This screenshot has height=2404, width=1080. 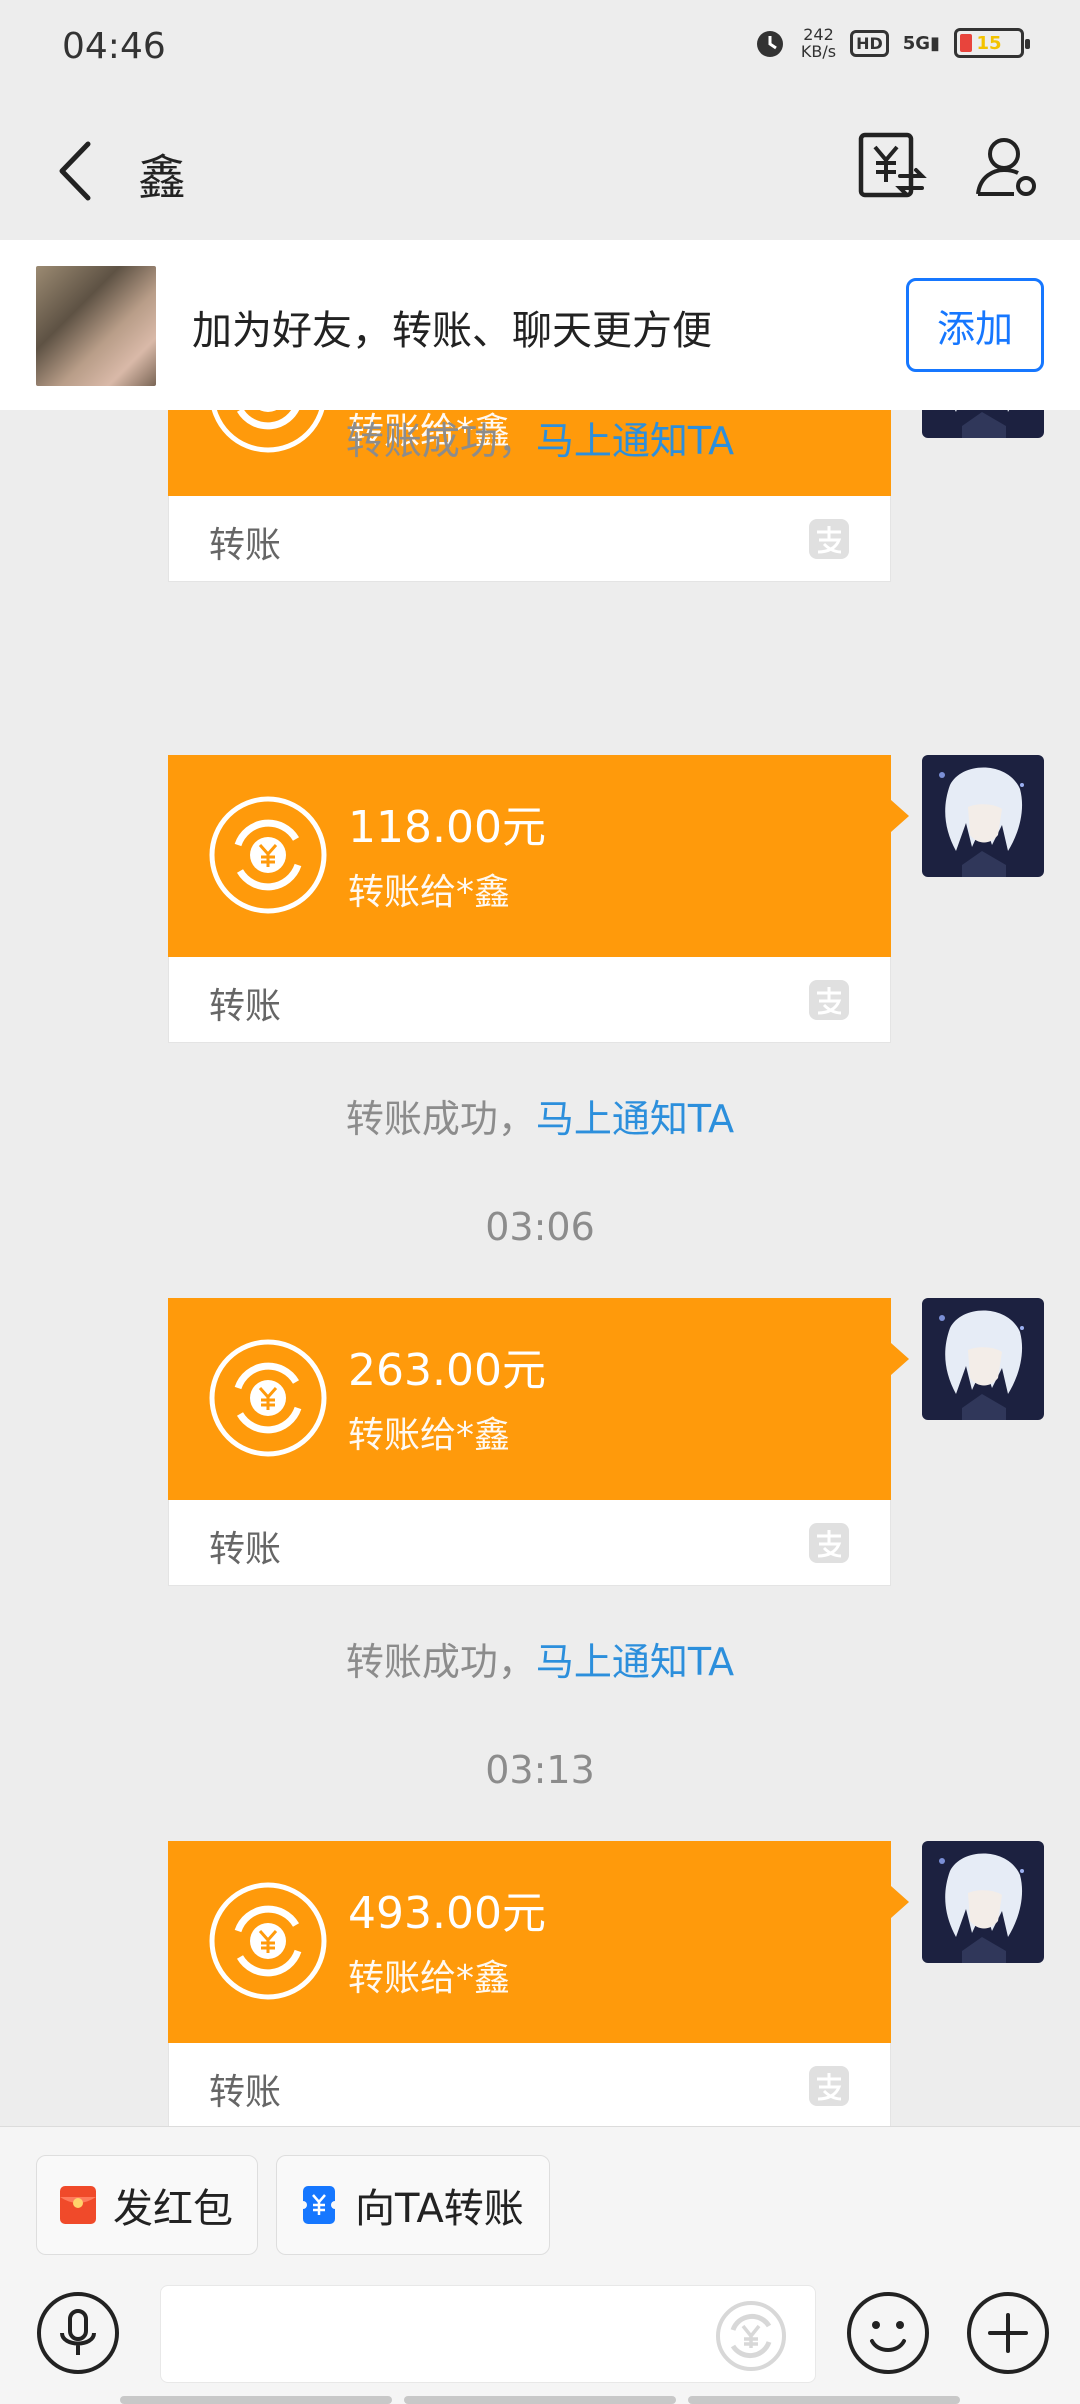 I want to click on transfer-card-header: 493.00元 转账给*鑫, so click(x=538, y=1942).